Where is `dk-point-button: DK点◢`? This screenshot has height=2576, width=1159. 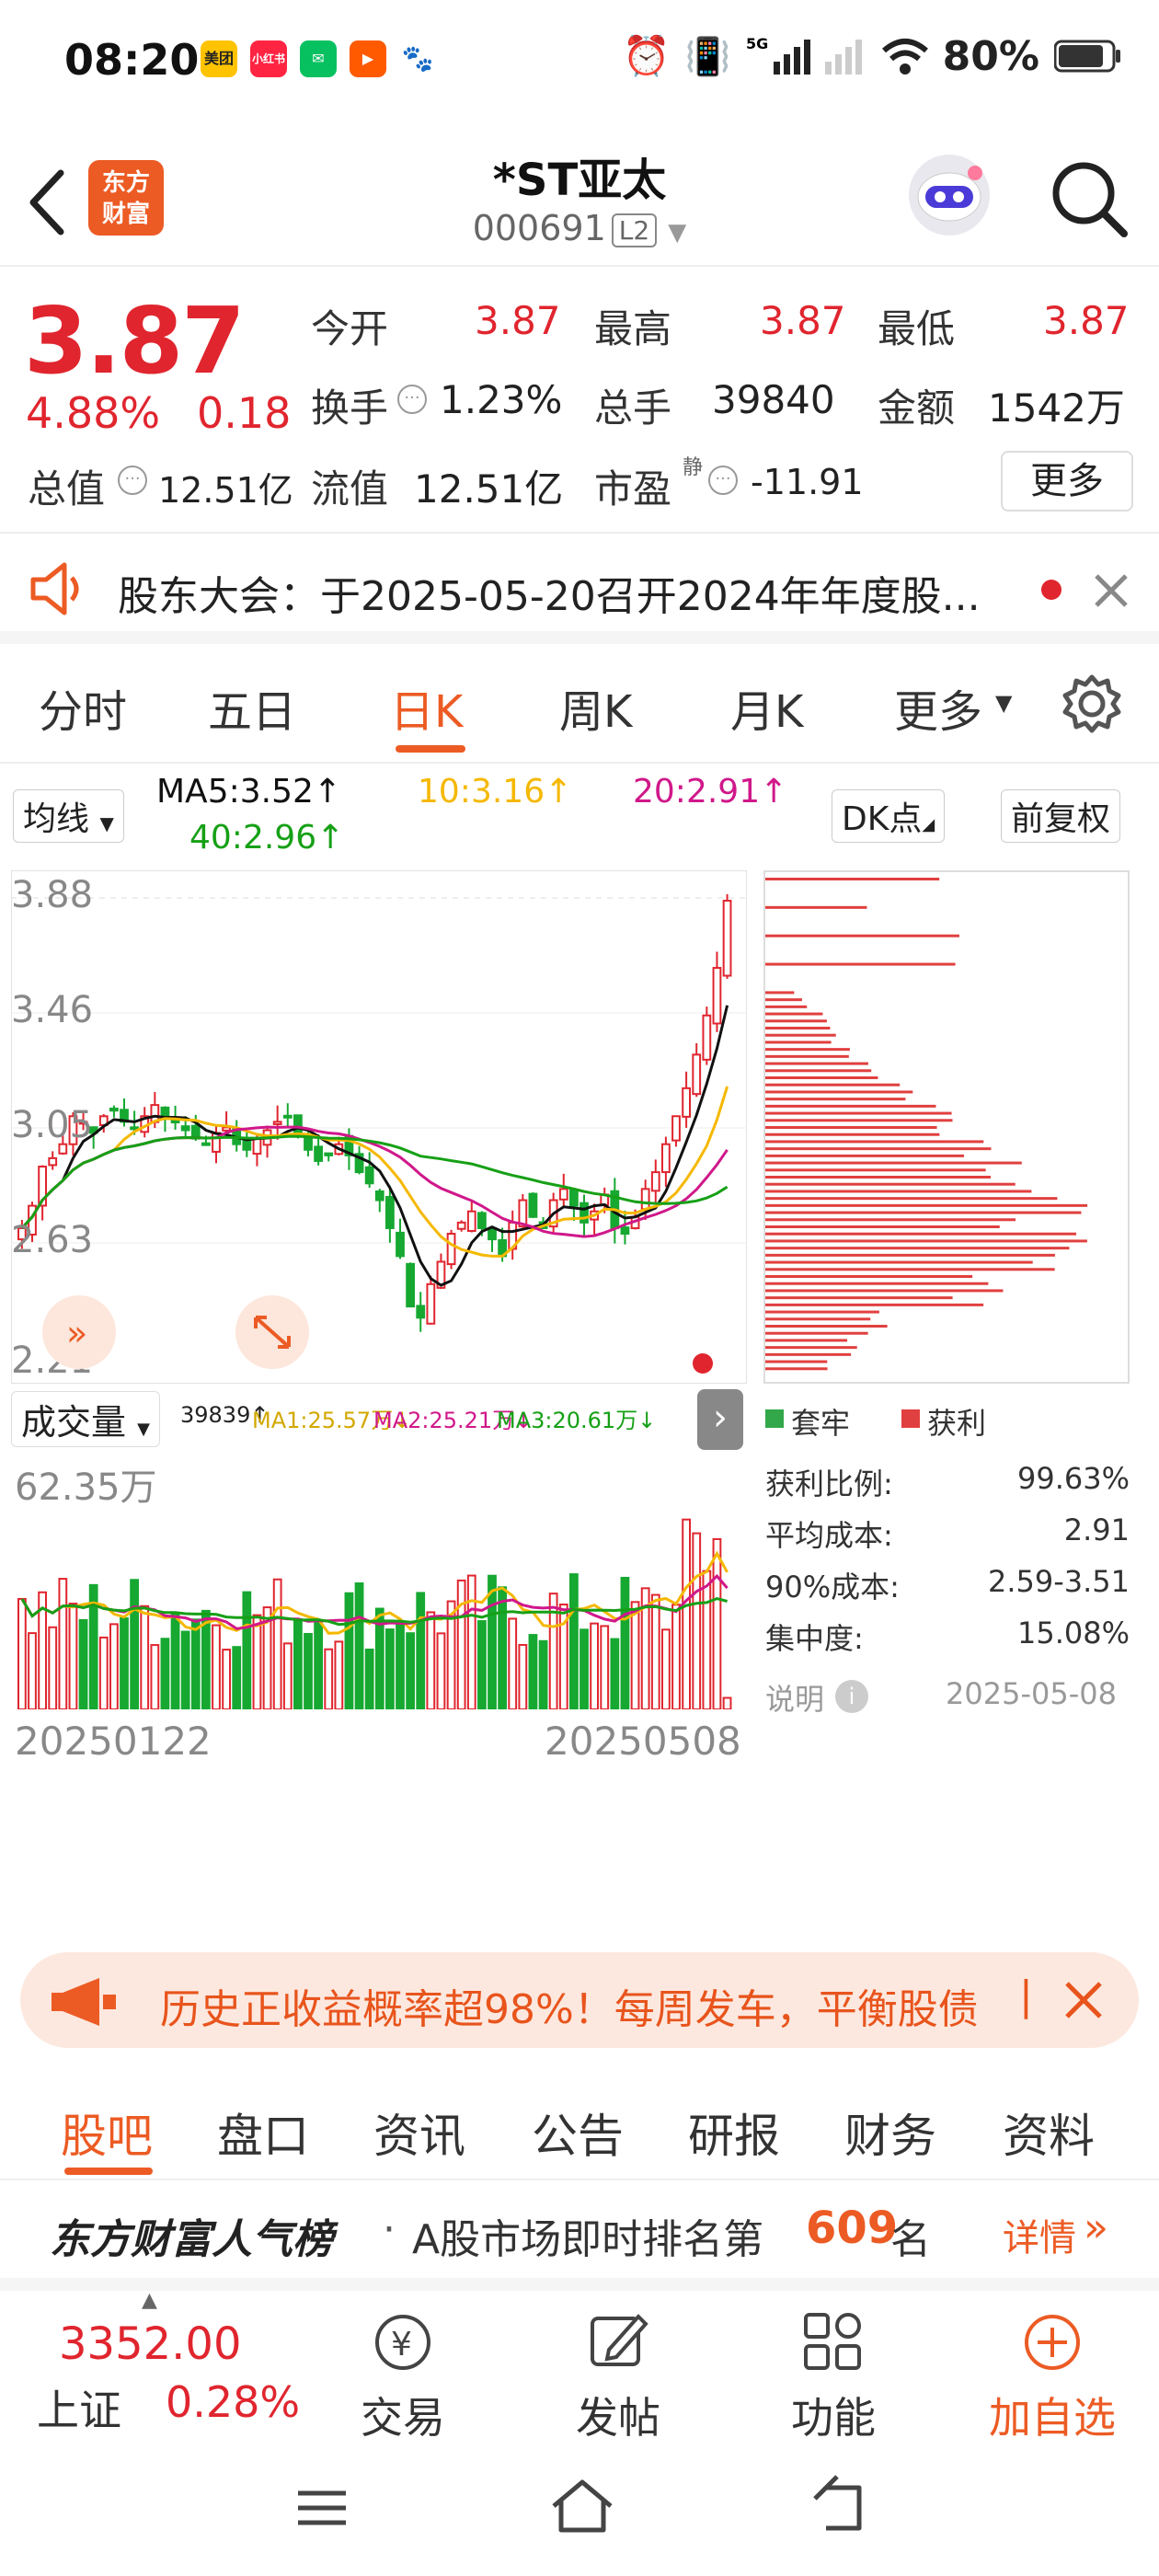
dk-point-button: DK点◢ is located at coordinates (889, 816).